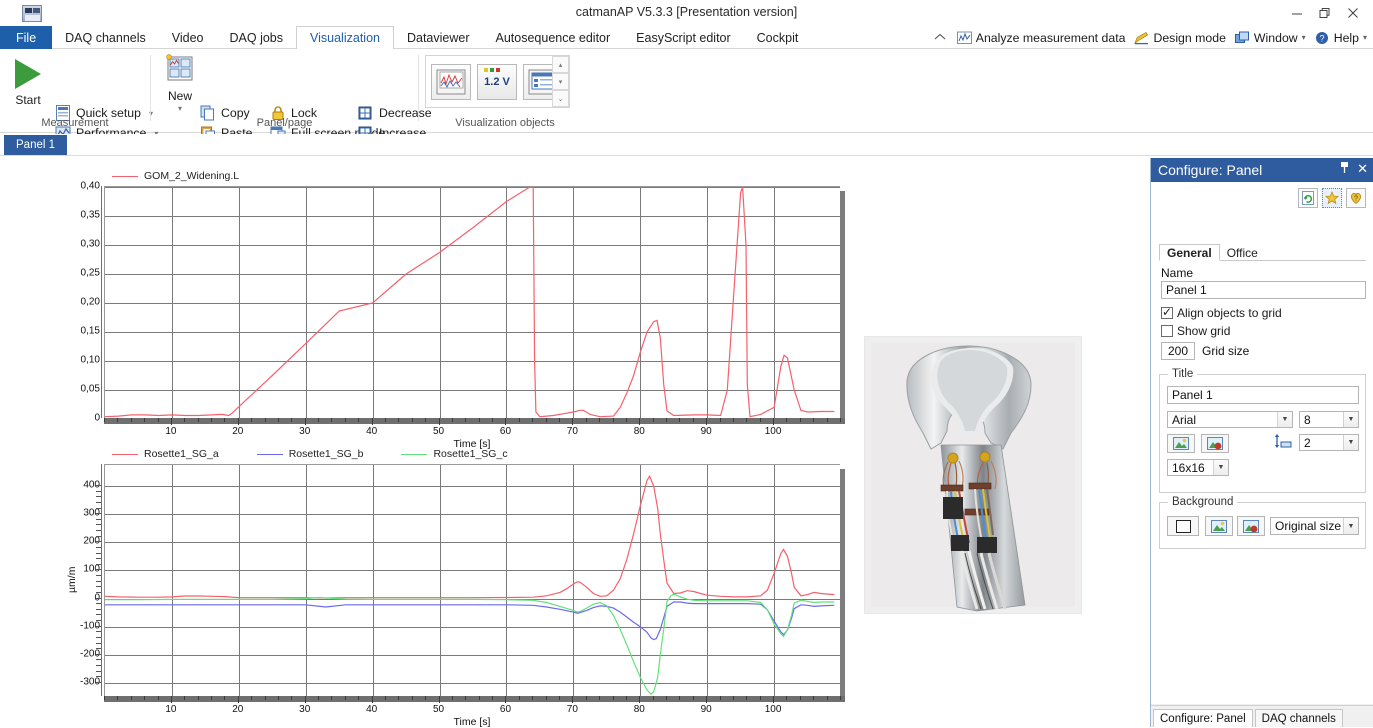 Image resolution: width=1373 pixels, height=728 pixels. Describe the element at coordinates (1251, 526) in the screenshot. I see `background-image-remove-button` at that location.